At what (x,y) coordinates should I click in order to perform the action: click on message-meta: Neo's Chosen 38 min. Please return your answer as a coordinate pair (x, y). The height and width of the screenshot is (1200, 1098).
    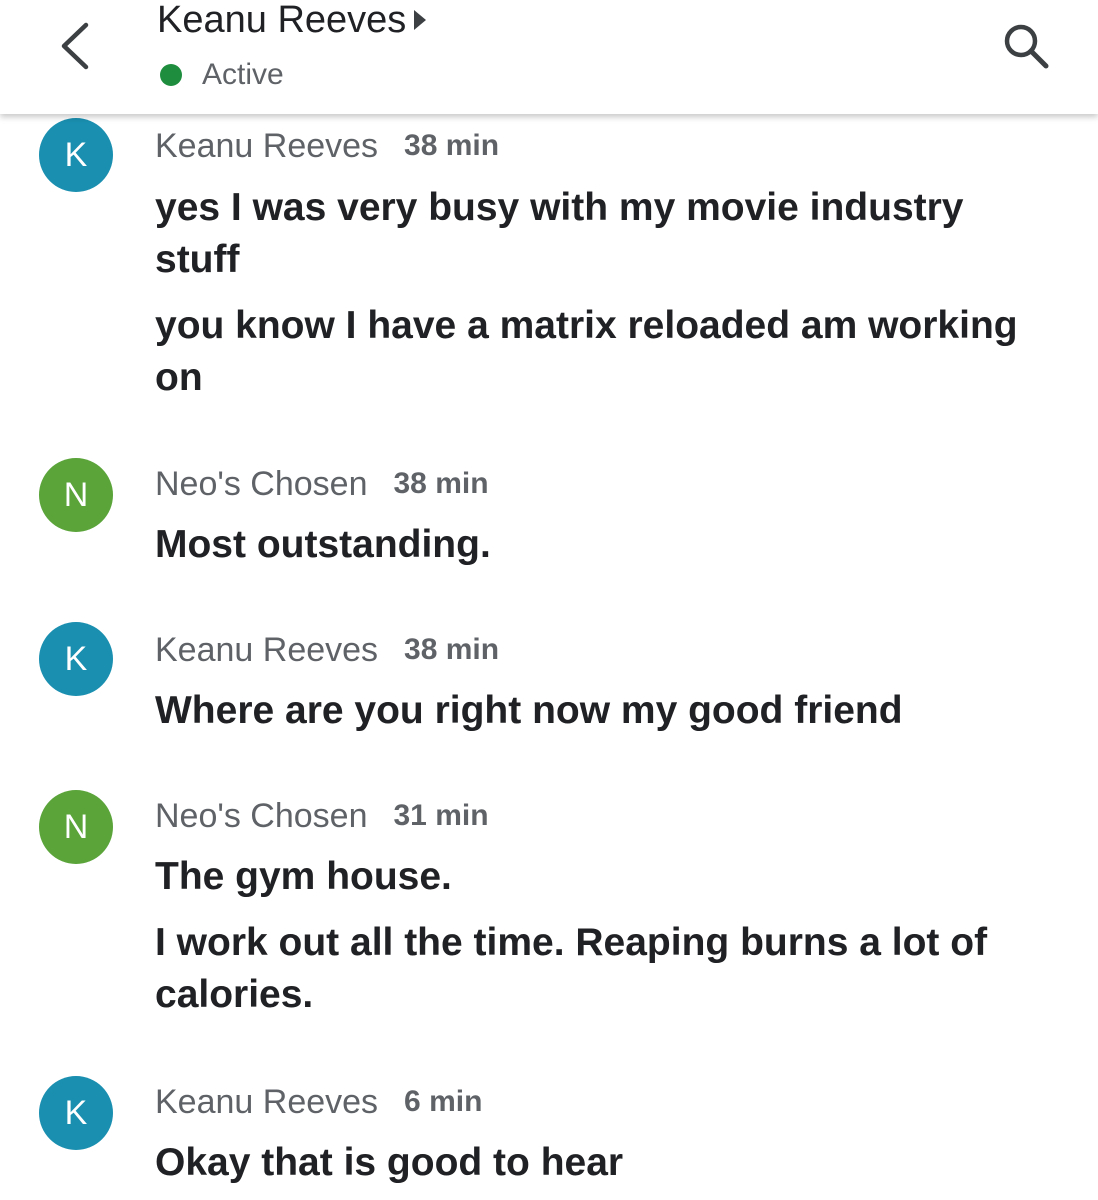
    Looking at the image, I should click on (322, 484).